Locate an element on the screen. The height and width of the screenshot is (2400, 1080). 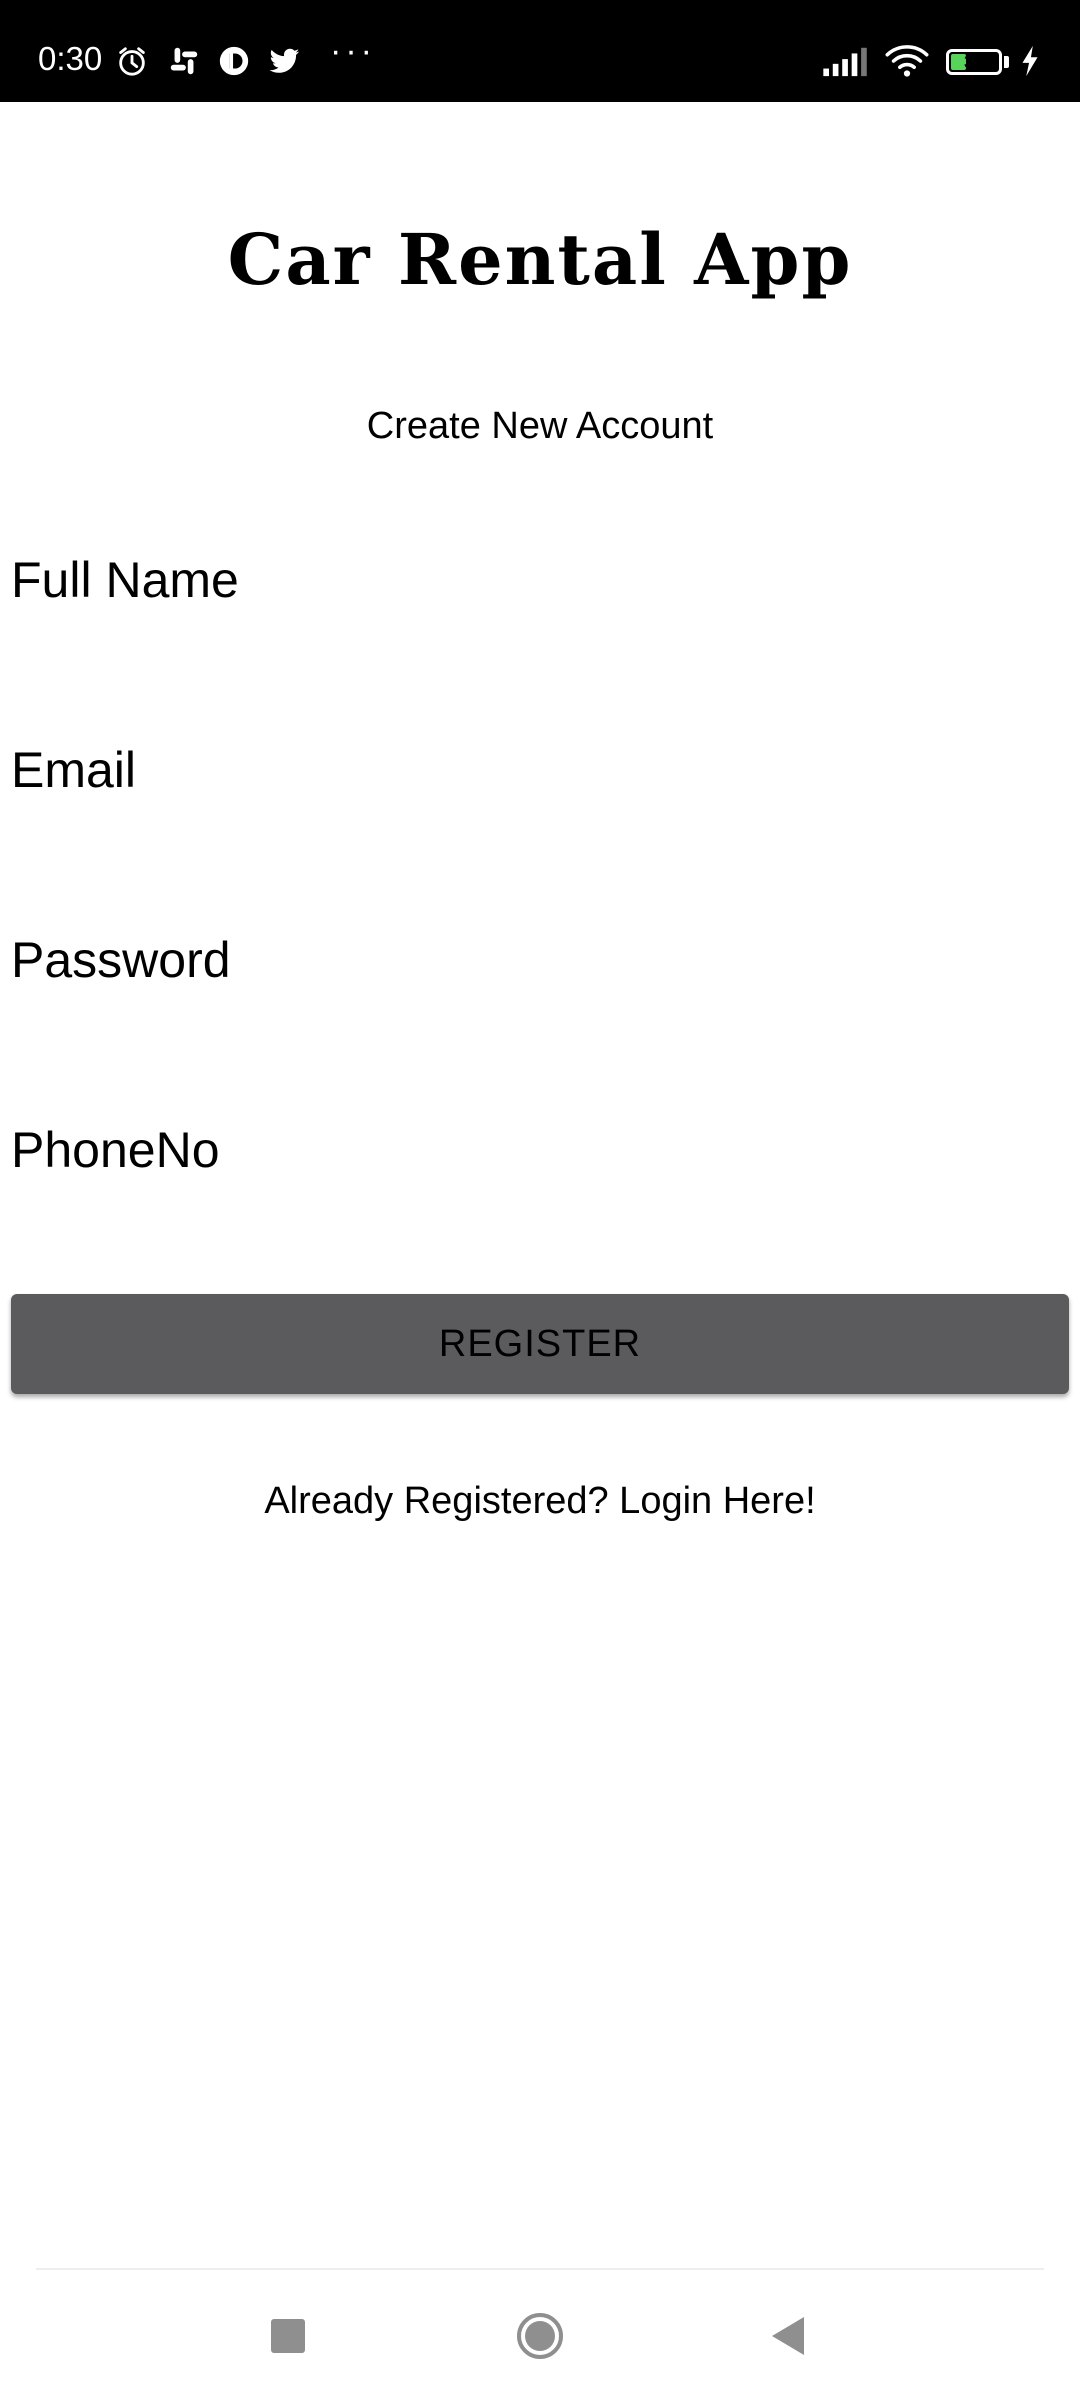
login-link: Already Registered? Login Here! is located at coordinates (540, 1501).